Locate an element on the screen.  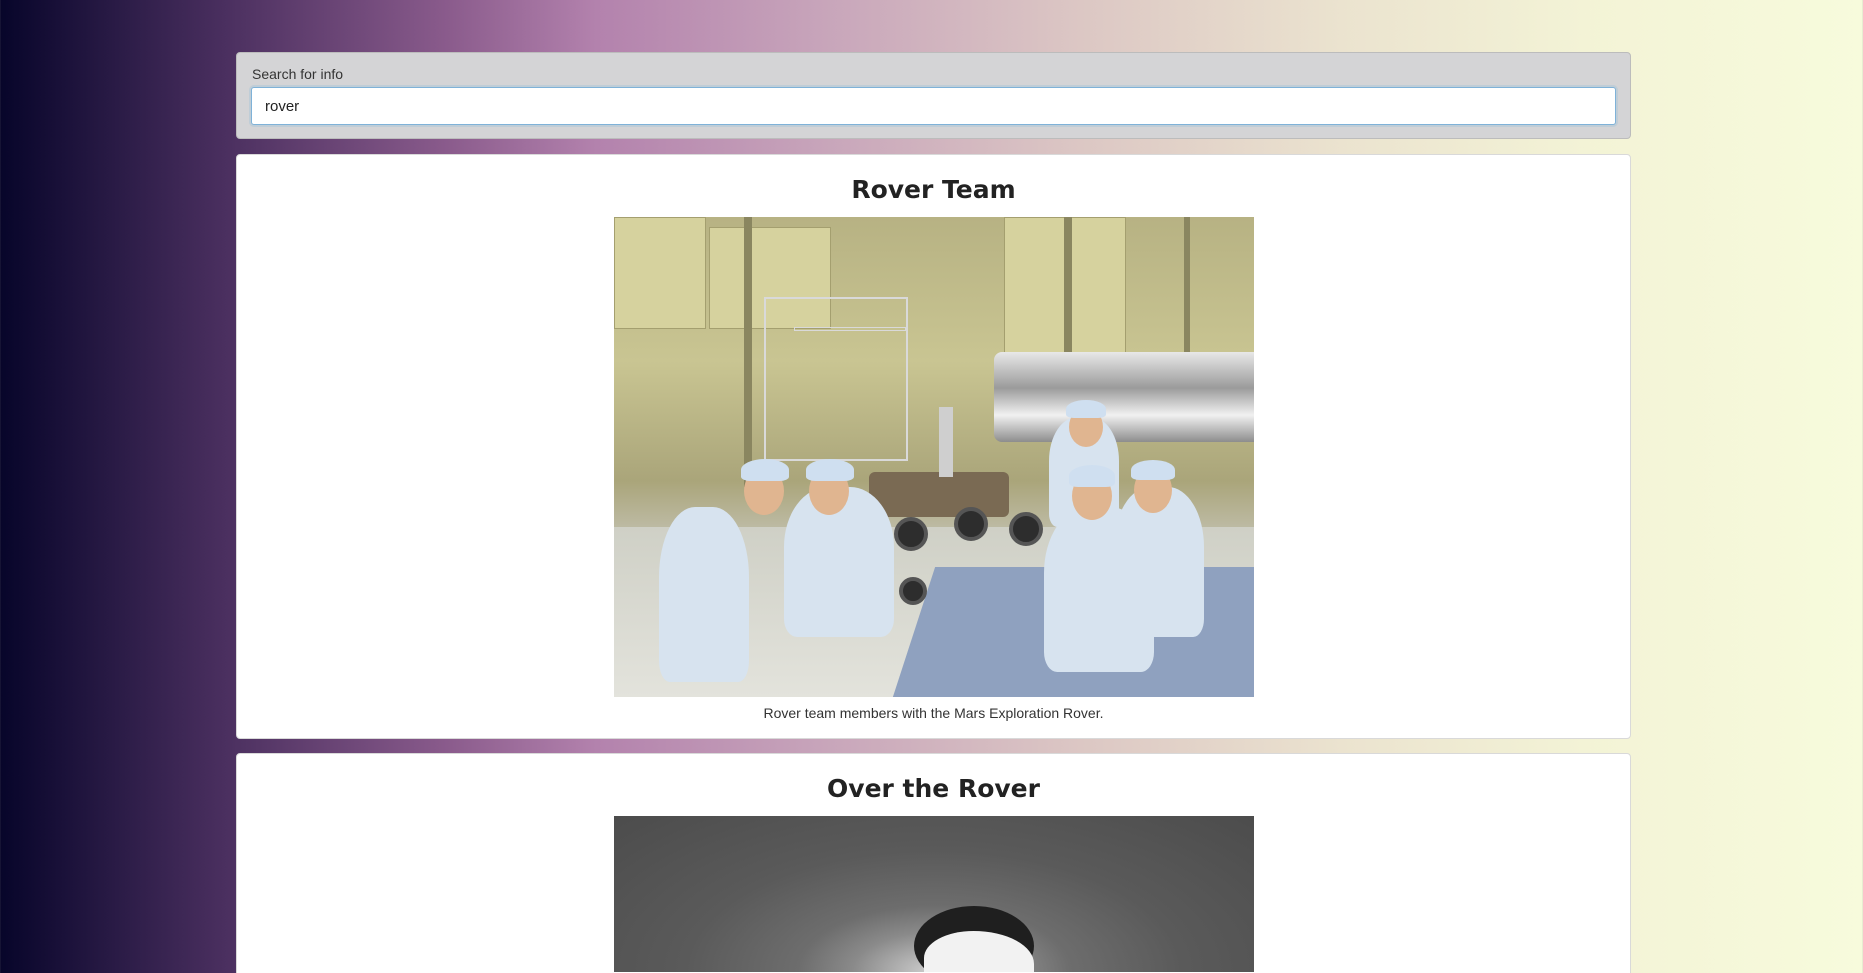
person is located at coordinates (703, 594).